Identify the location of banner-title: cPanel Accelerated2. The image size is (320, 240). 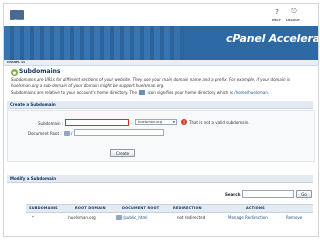
(272, 38).